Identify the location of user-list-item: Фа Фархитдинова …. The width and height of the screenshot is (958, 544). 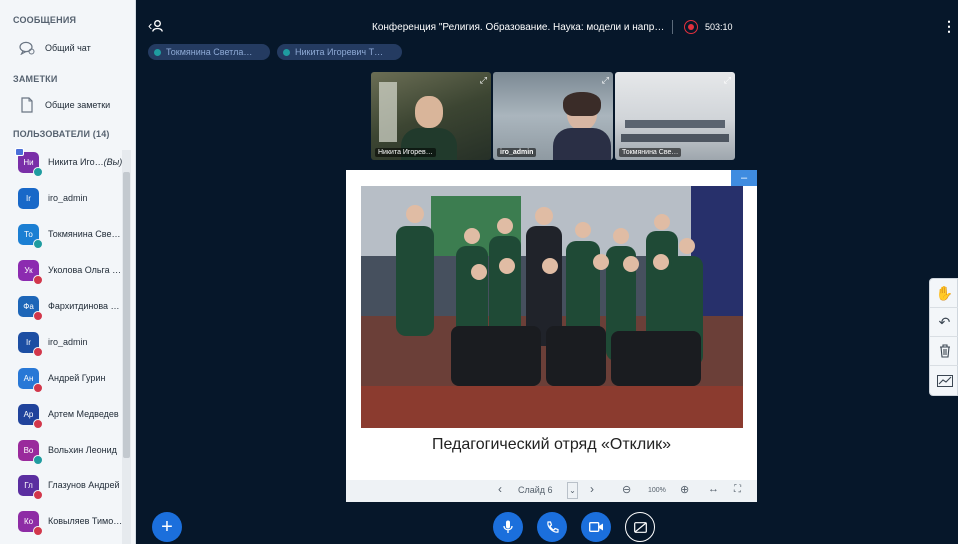
(70, 307).